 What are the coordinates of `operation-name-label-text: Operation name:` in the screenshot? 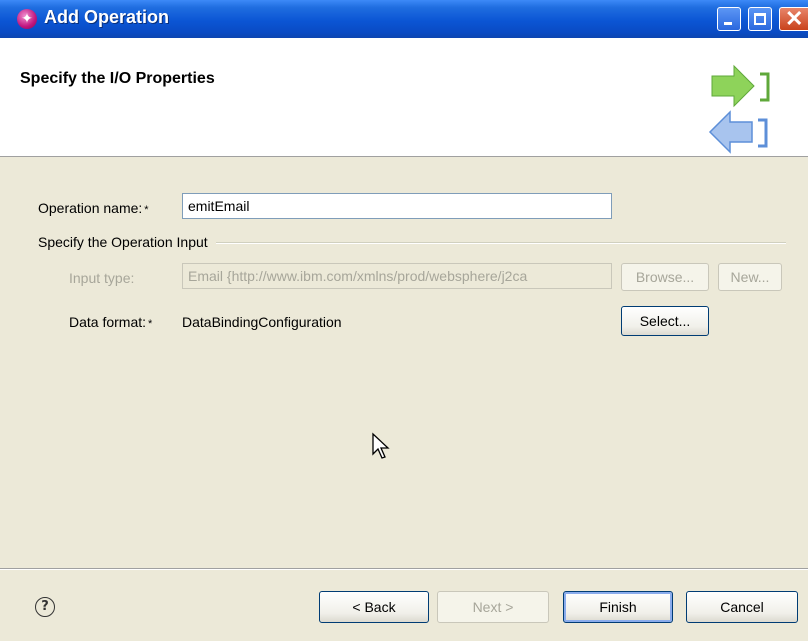 It's located at (90, 208).